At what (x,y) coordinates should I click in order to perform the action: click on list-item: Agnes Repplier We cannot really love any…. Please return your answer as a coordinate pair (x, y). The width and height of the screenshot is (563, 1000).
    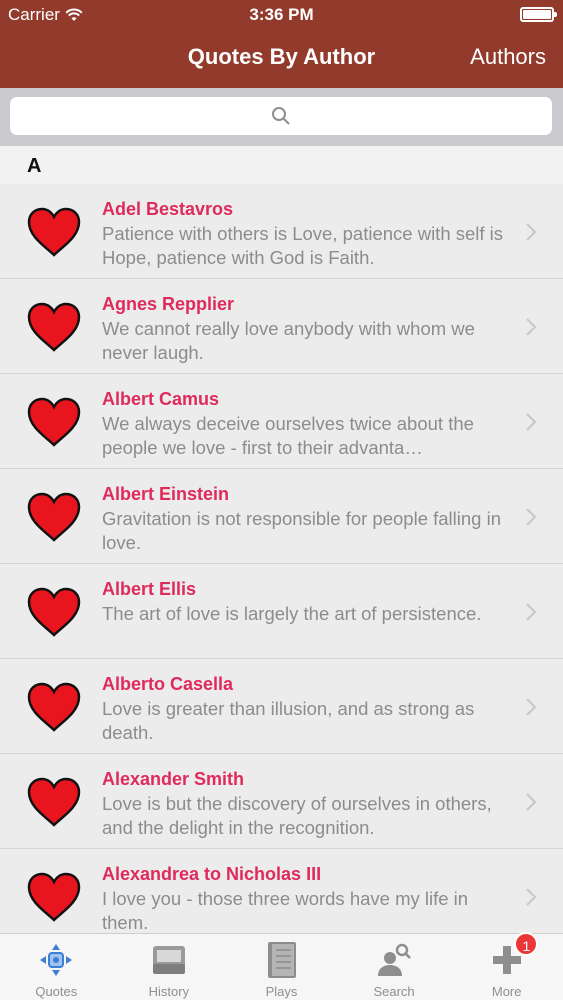
    Looking at the image, I should click on (281, 326).